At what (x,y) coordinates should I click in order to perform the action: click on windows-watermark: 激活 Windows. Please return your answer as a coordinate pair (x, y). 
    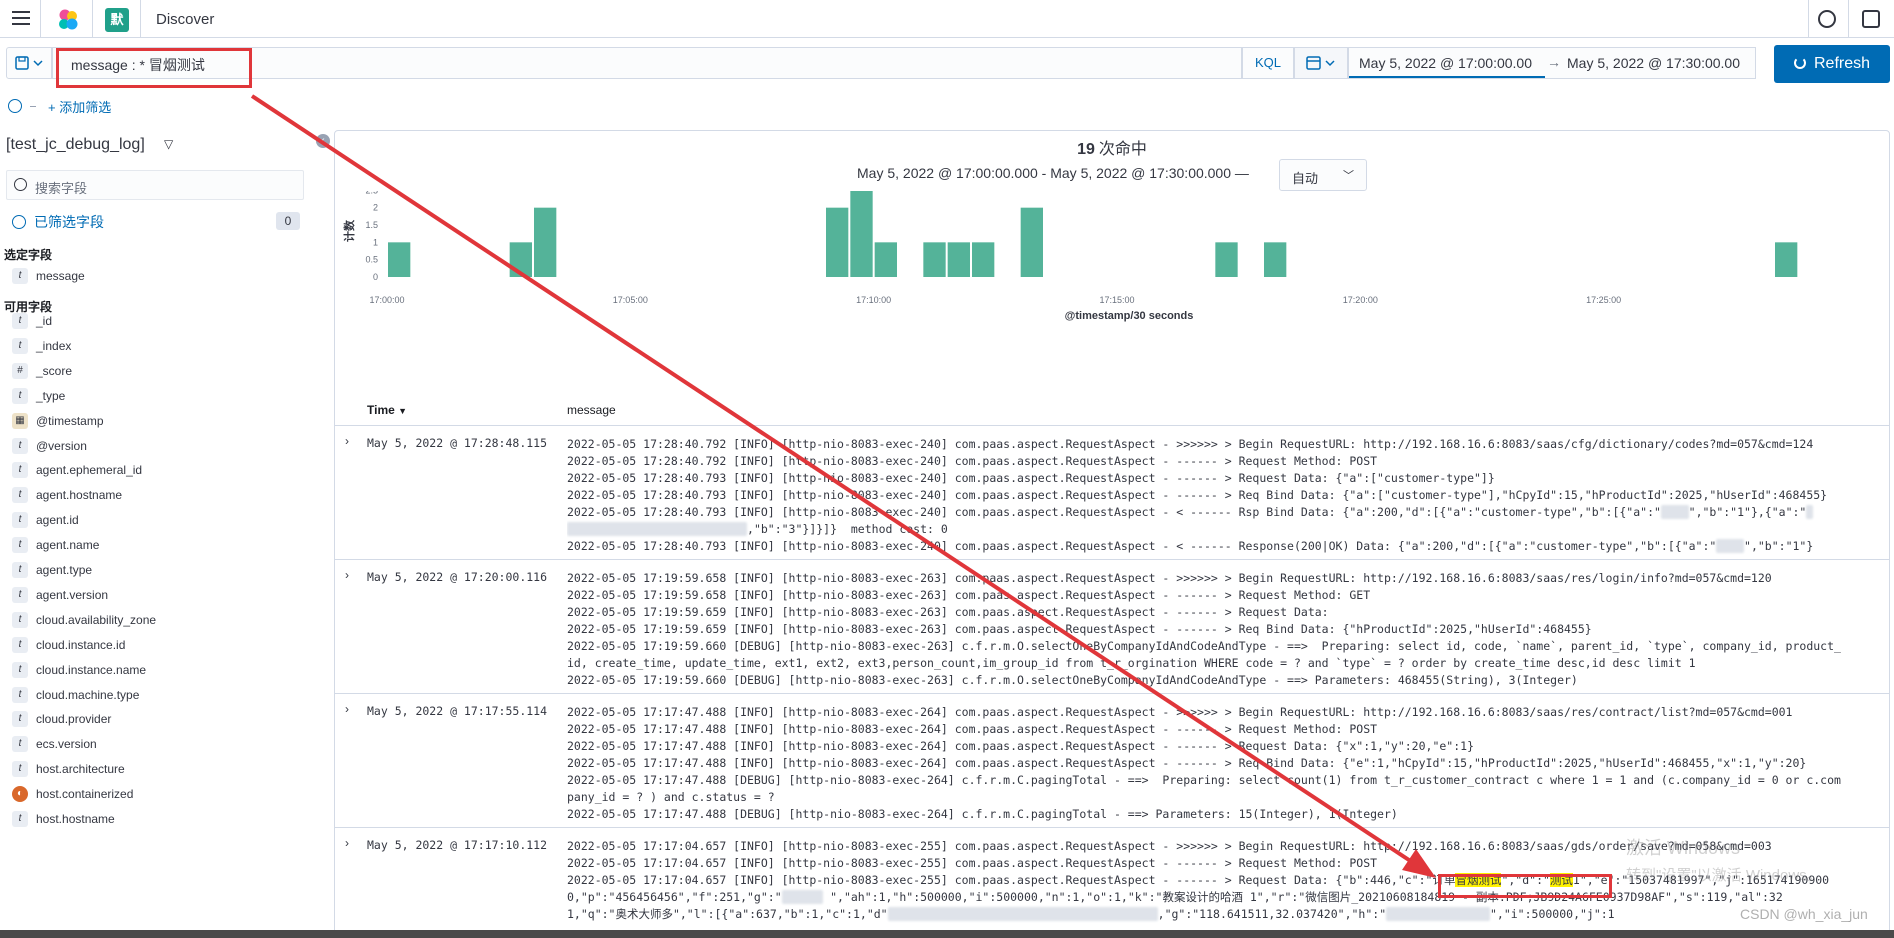
    Looking at the image, I should click on (1683, 848).